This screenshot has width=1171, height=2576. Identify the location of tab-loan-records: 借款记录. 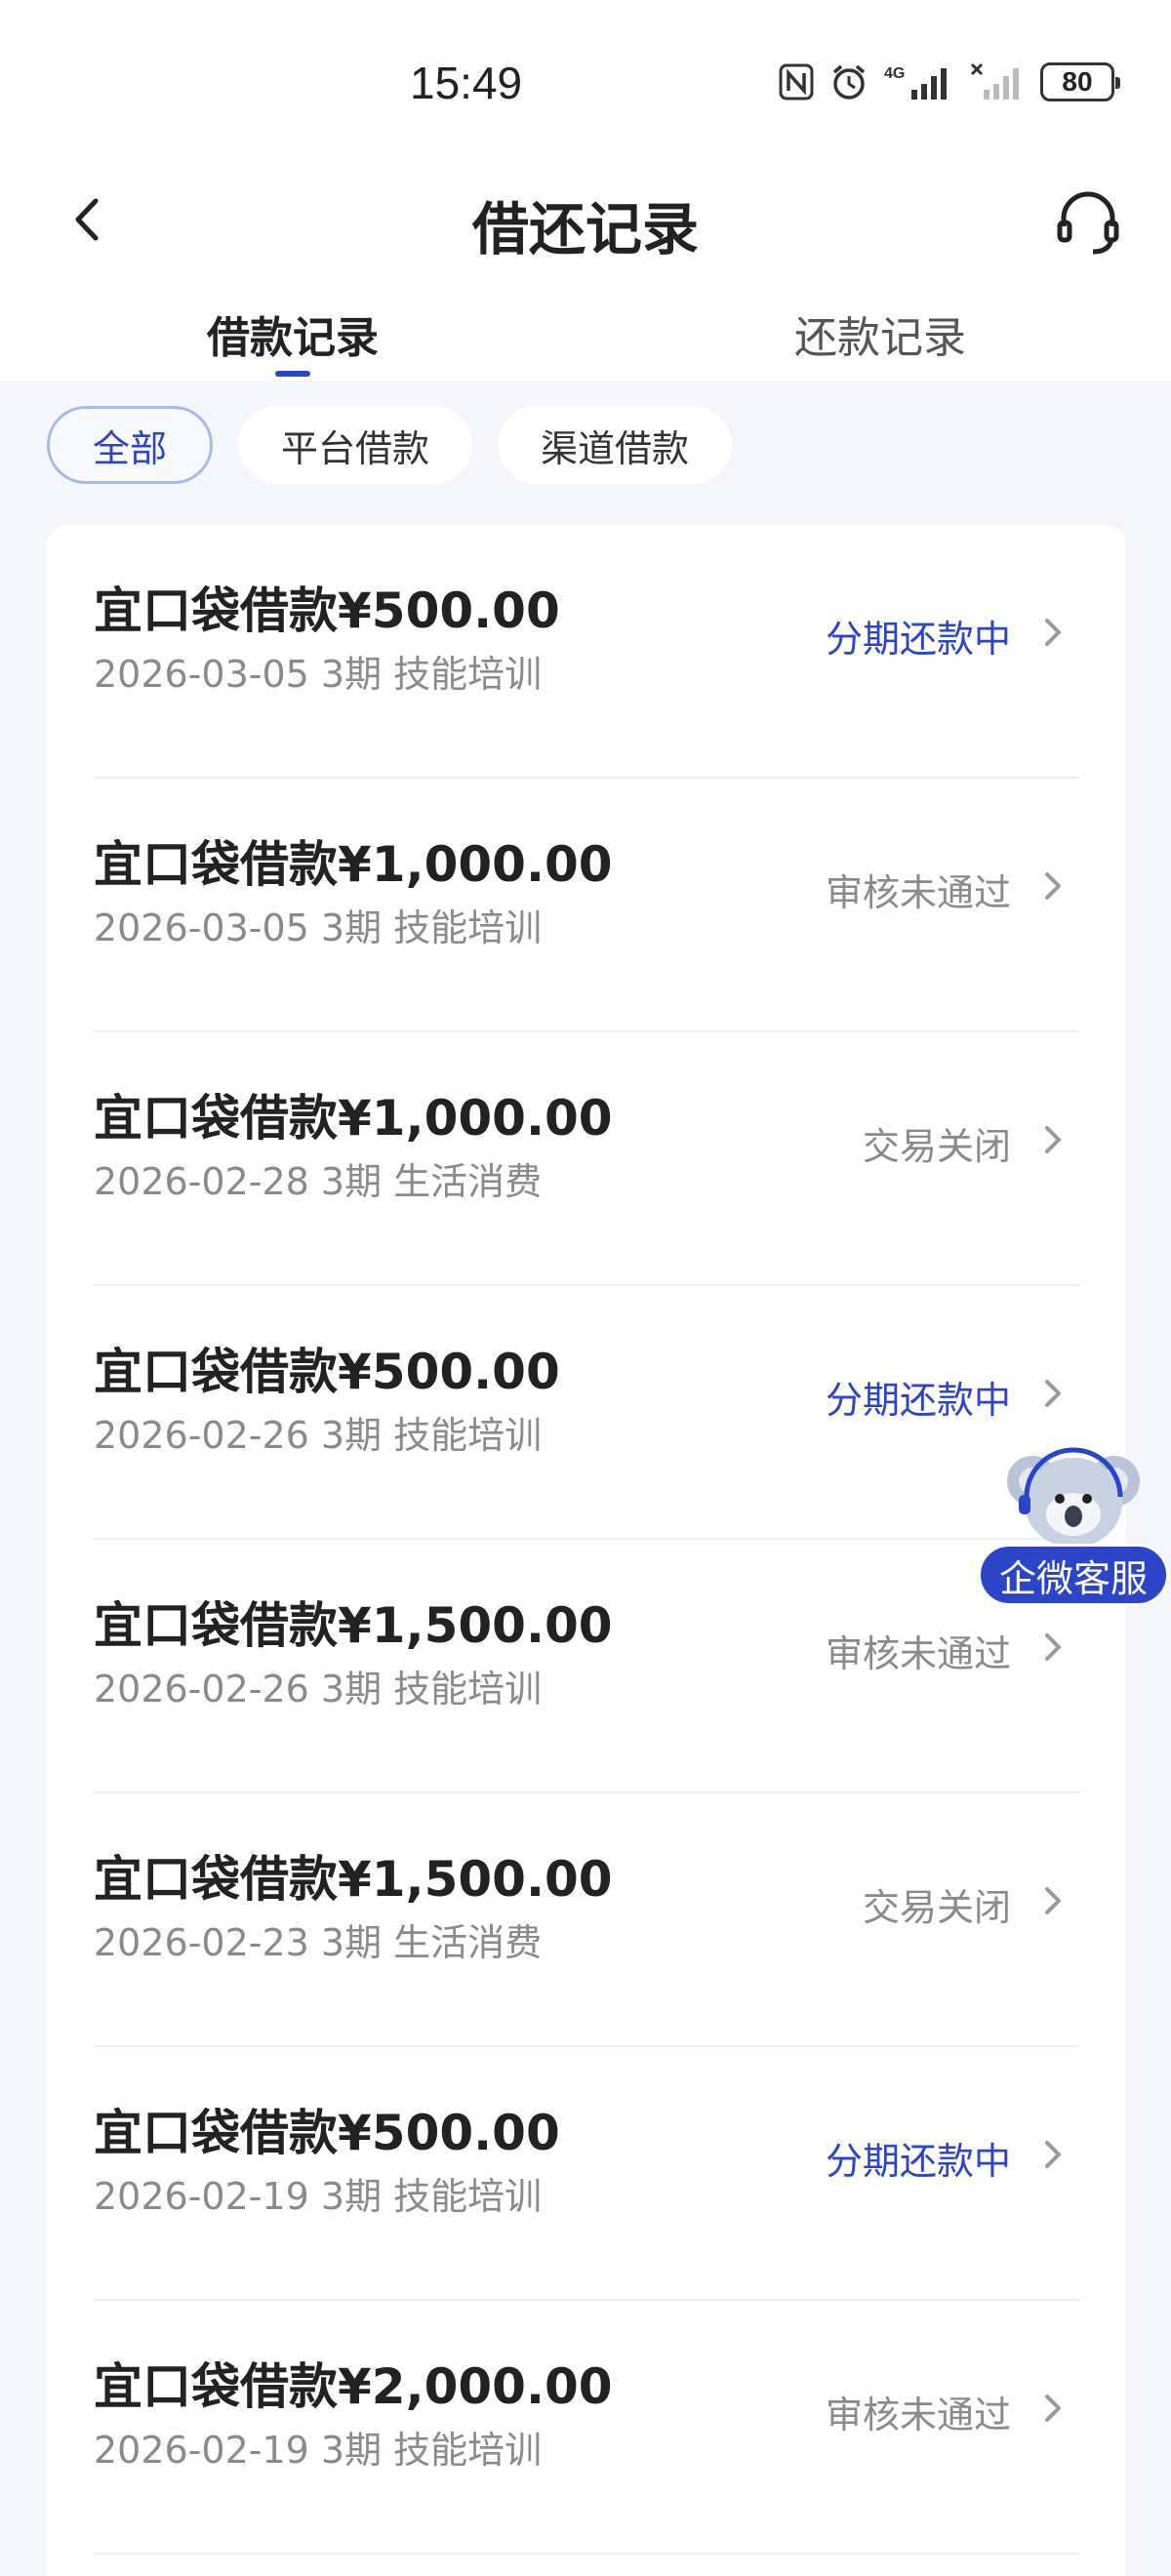
(292, 333).